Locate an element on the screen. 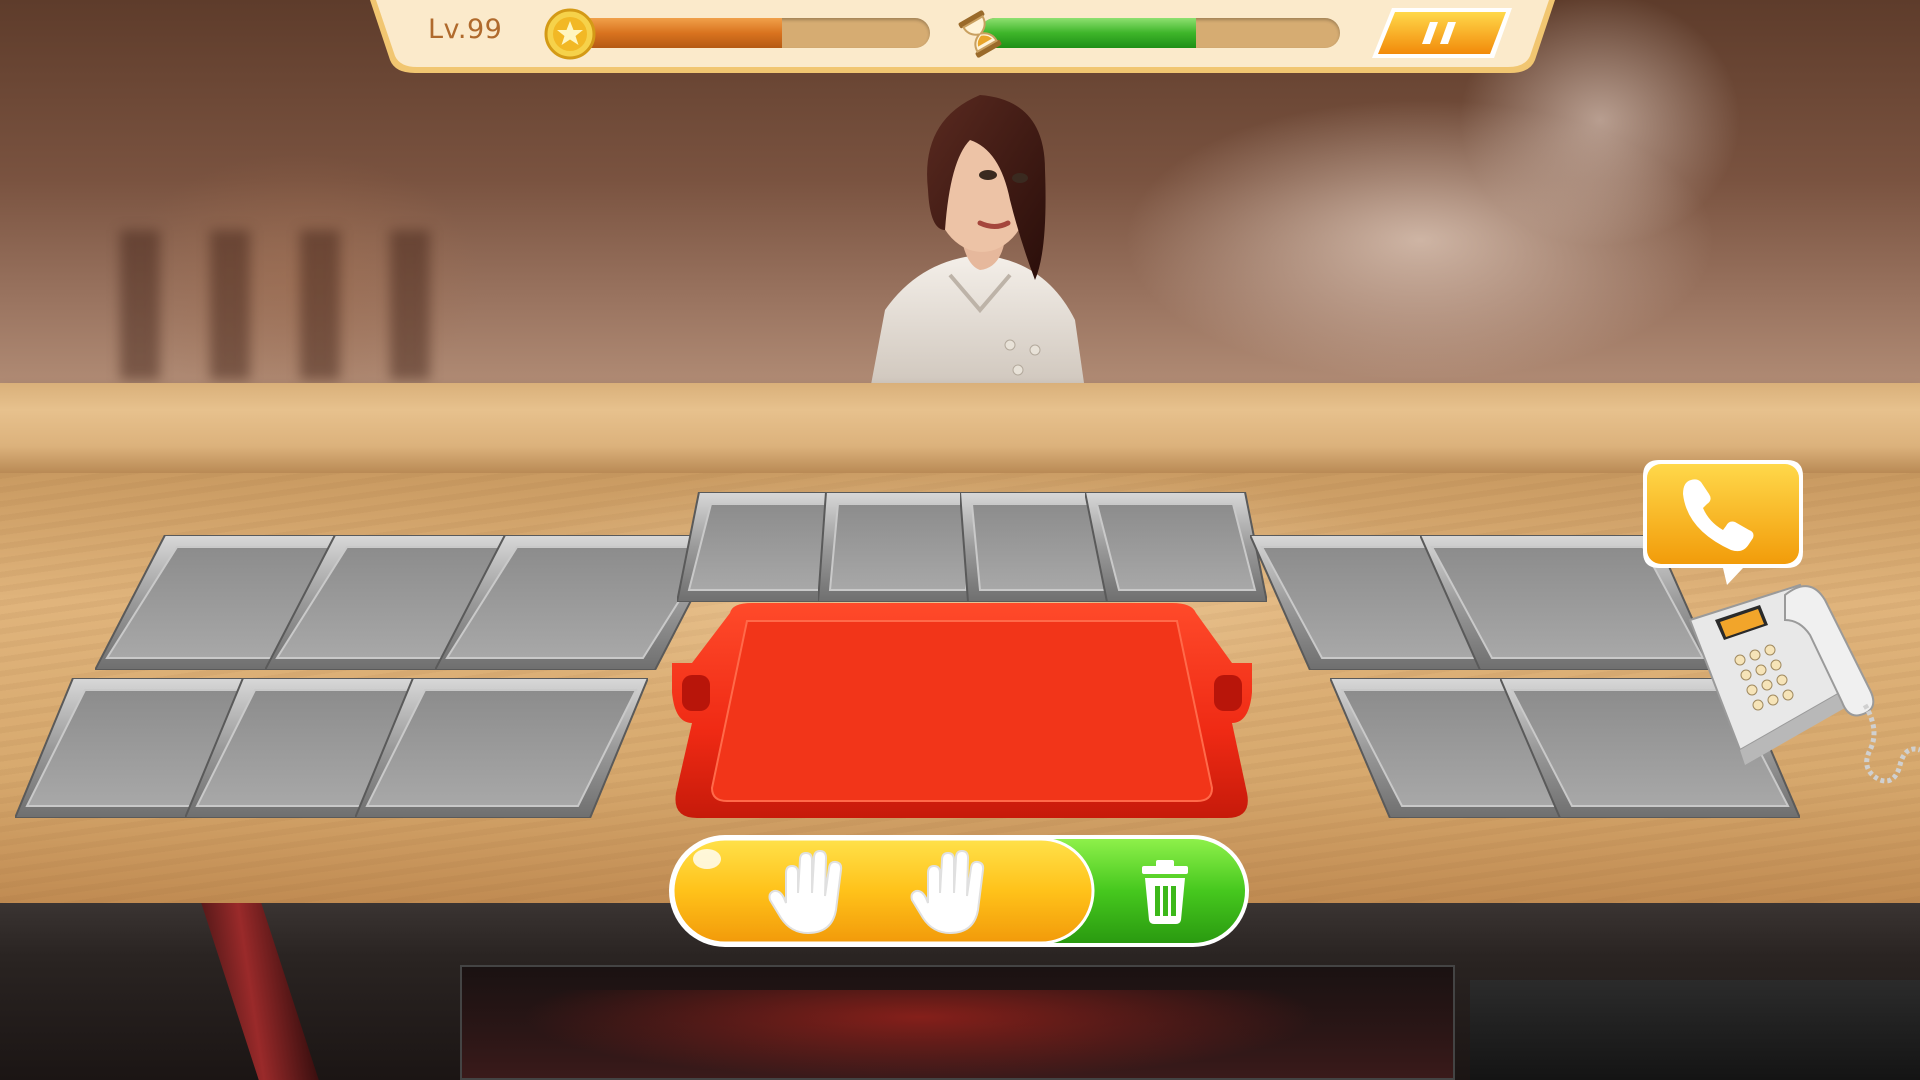  pause-button is located at coordinates (1442, 33).